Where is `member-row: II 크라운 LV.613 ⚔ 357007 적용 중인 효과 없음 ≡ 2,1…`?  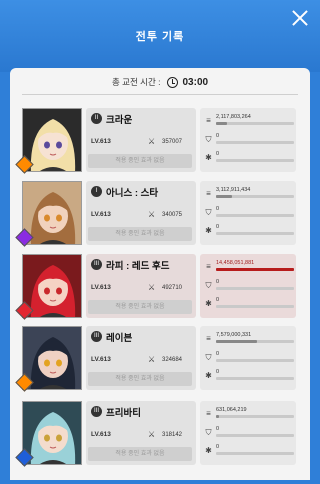 member-row: II 크라운 LV.613 ⚔ 357007 적용 중인 효과 없음 ≡ 2,1… is located at coordinates (158, 142).